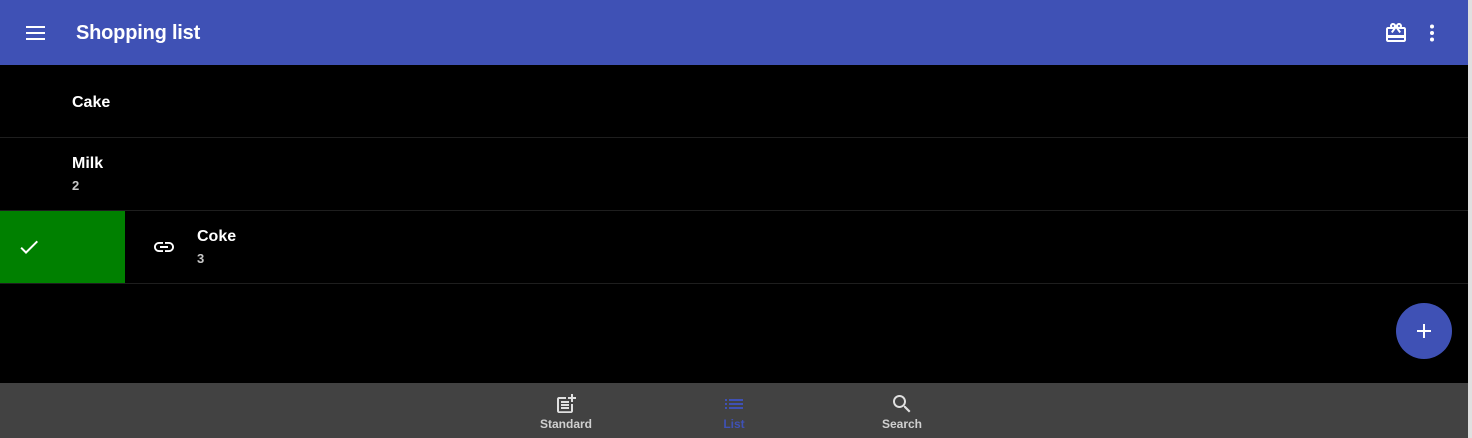 The height and width of the screenshot is (438, 1472). I want to click on nav-item-standard: Standard, so click(566, 410).